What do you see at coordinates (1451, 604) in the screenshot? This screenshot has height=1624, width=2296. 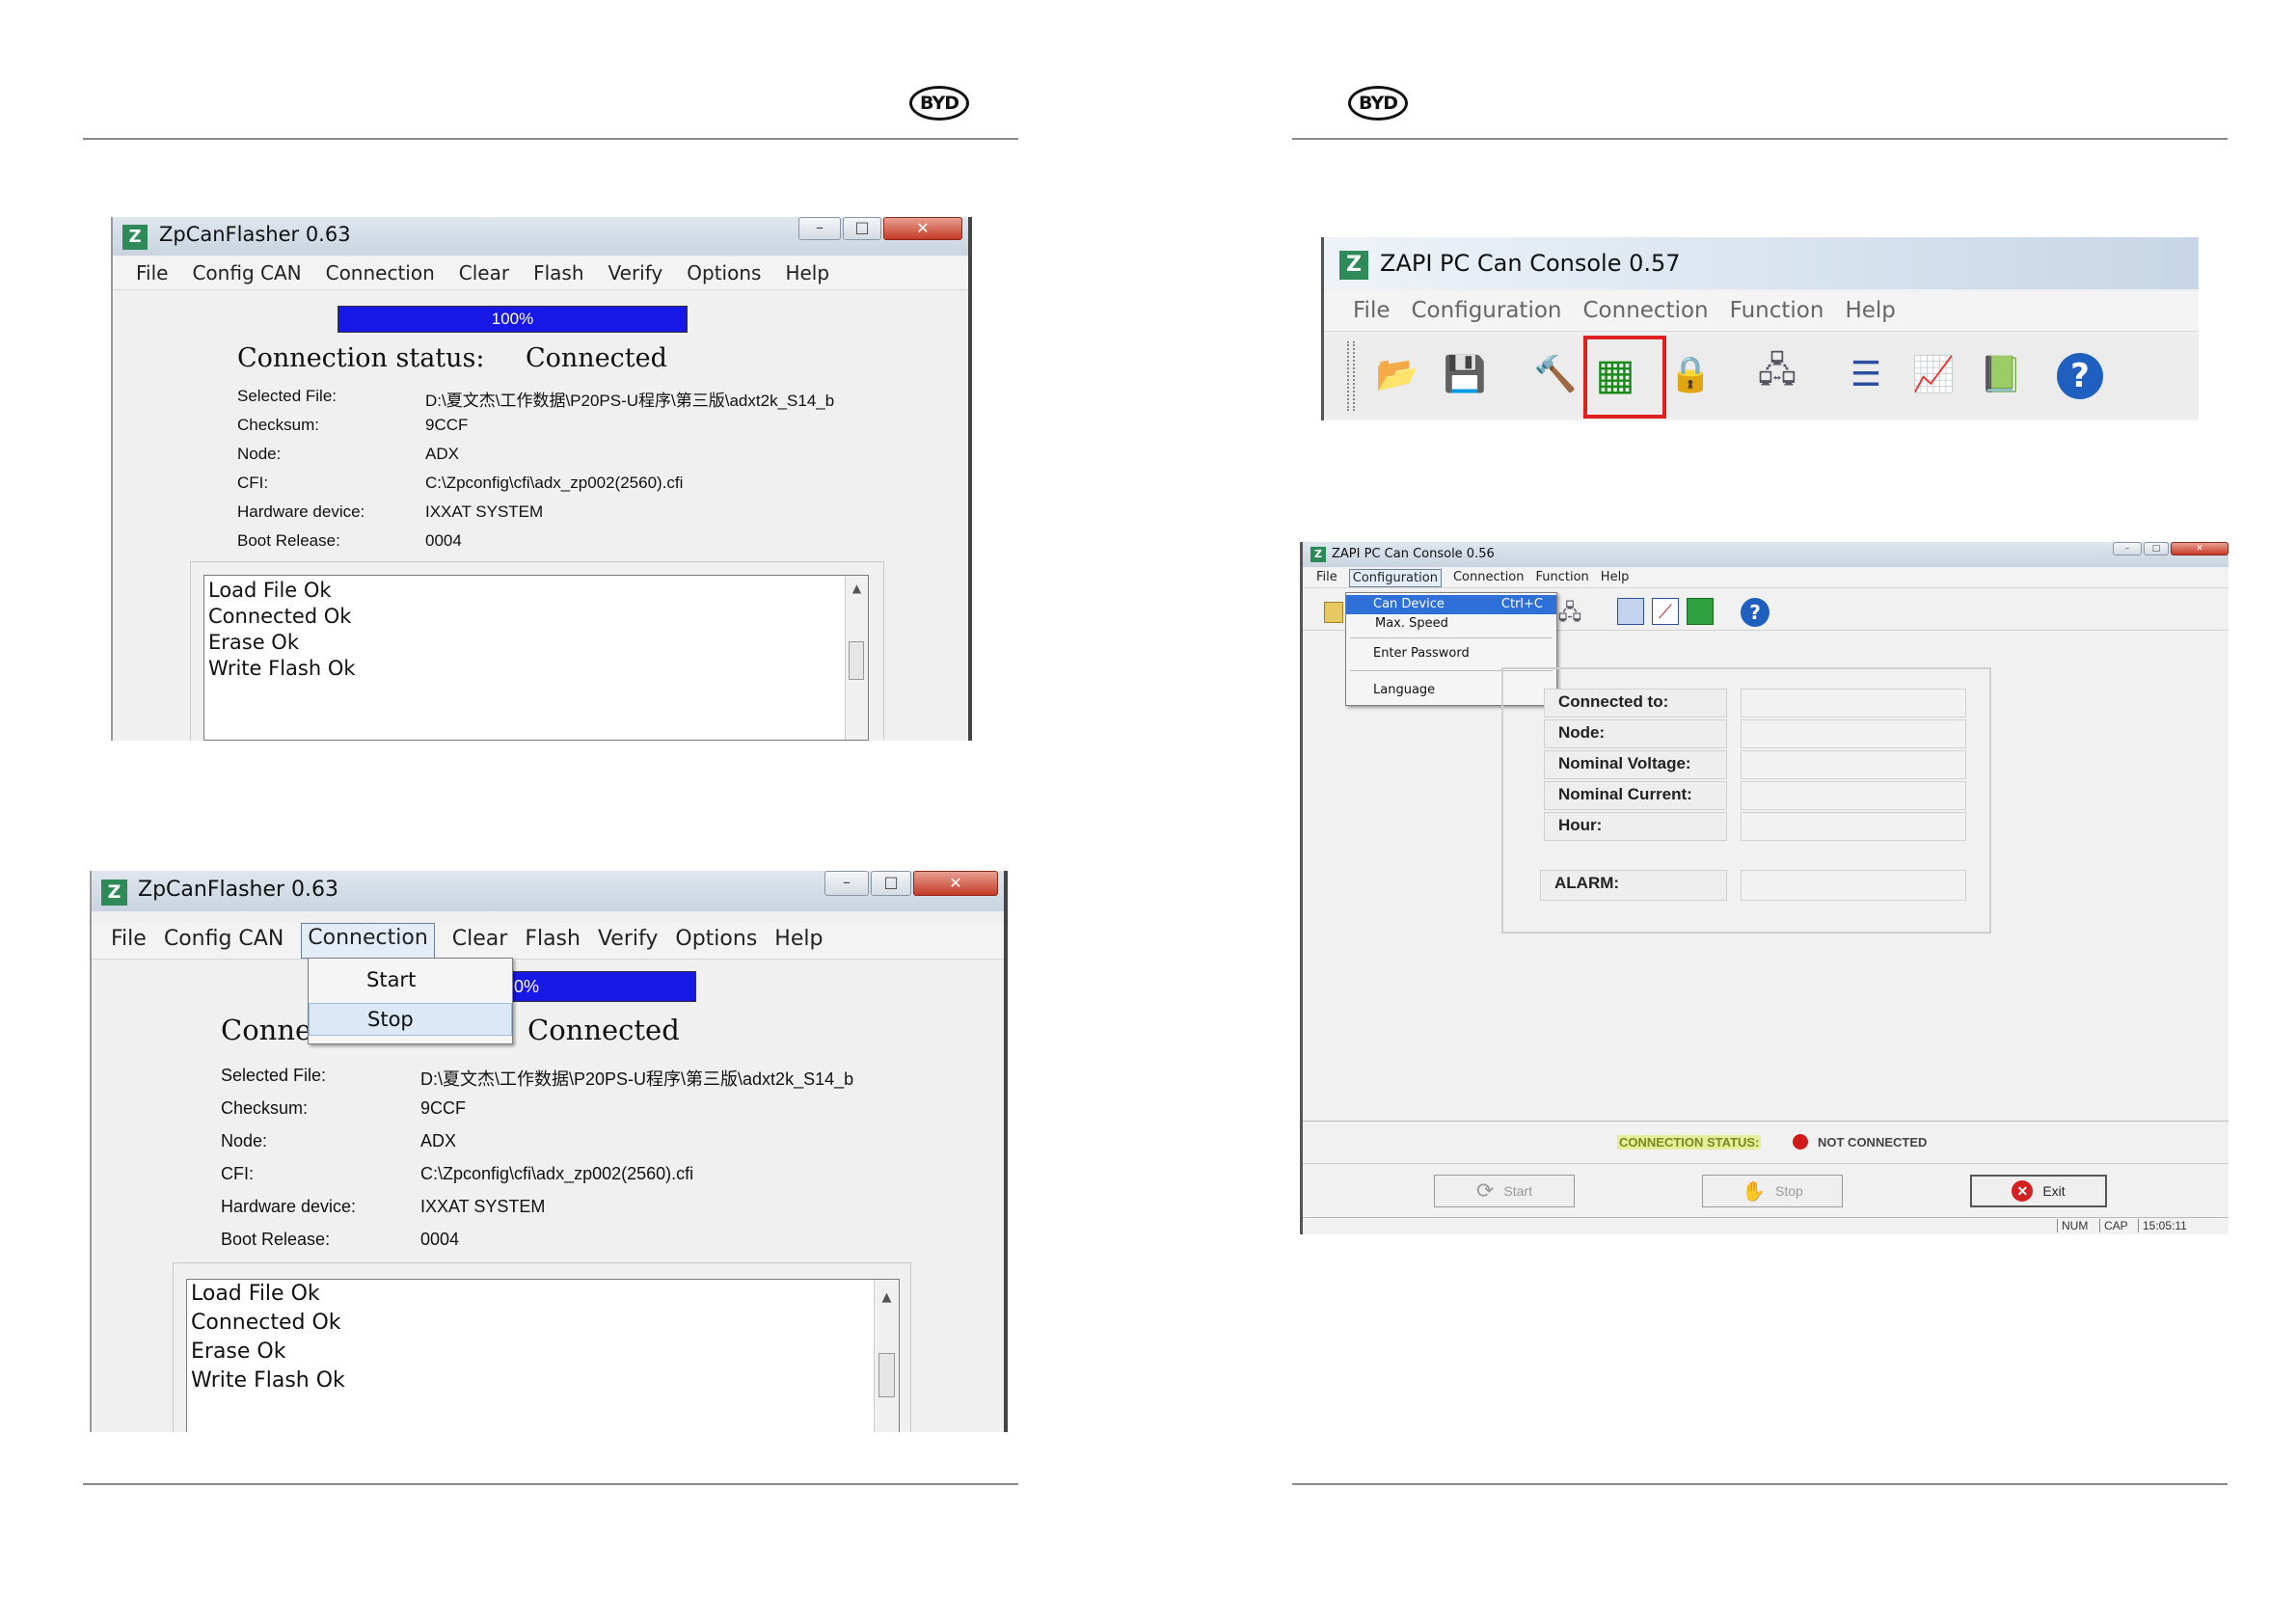 I see `dropdown-item-can-device: Can Device Ctrl+C` at bounding box center [1451, 604].